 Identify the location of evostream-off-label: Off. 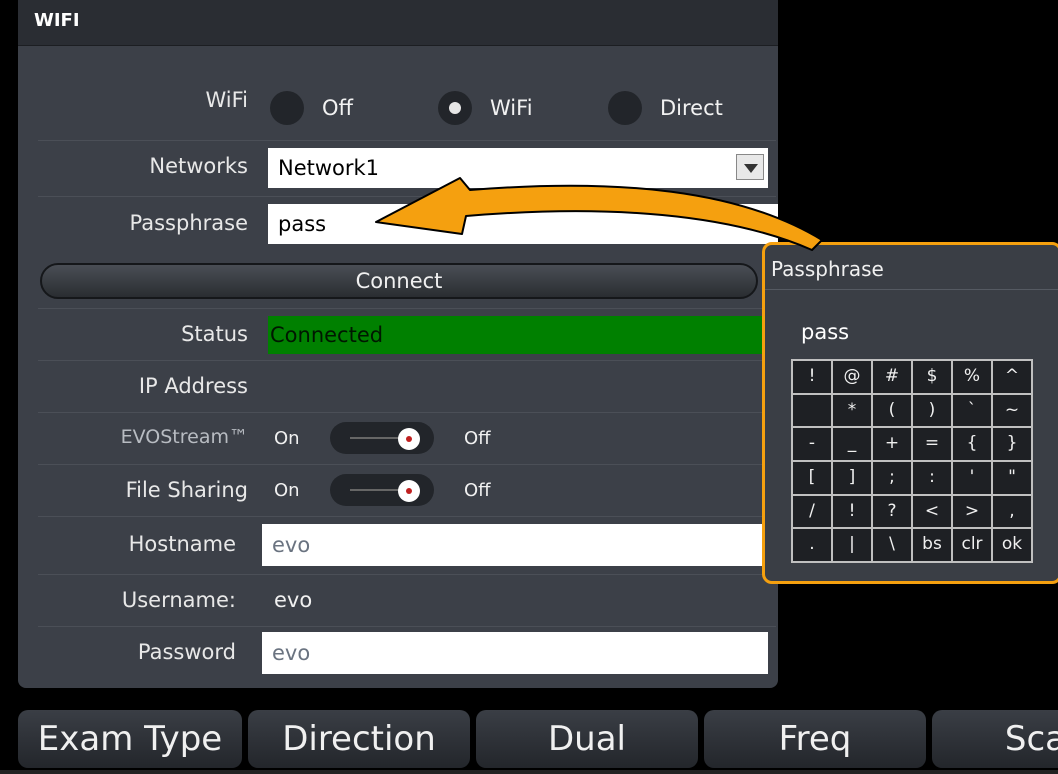
(477, 438).